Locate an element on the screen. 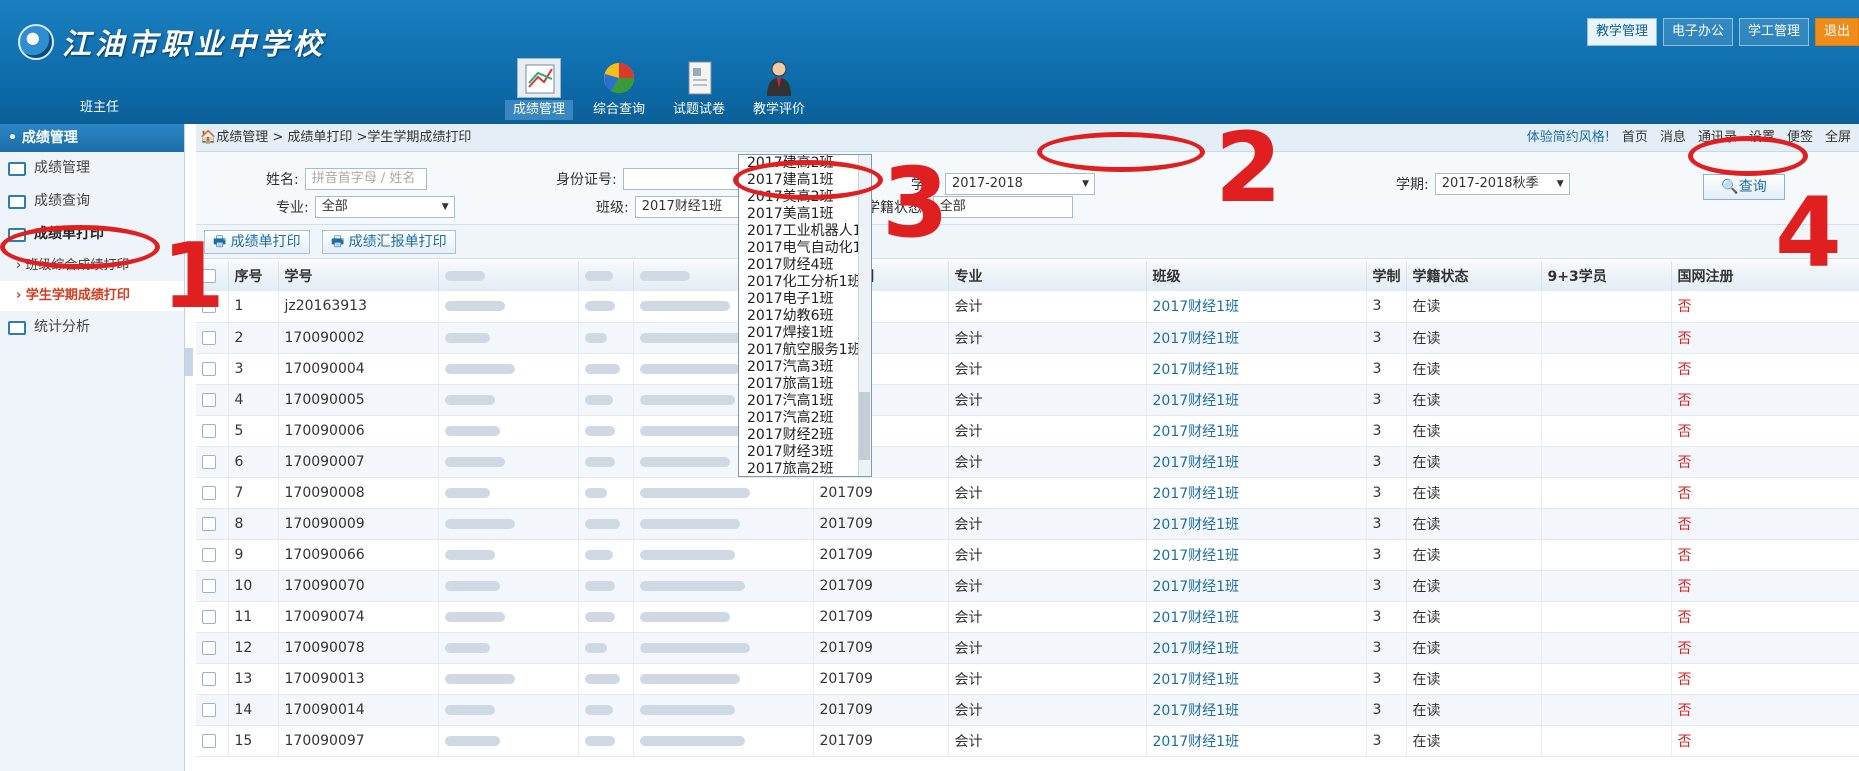 The width and height of the screenshot is (1859, 771). table-row: 14 170090014 201709 会计 2017财经1班 3 在读 否 is located at coordinates (1027, 710).